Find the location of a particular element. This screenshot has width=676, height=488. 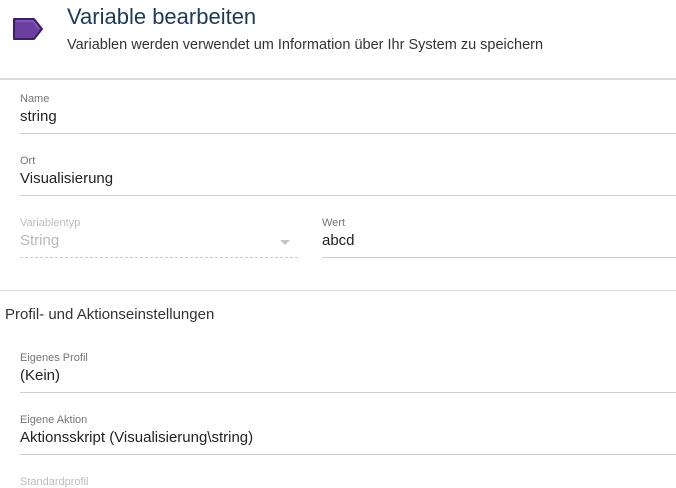

page-title: Variable bearbeiten is located at coordinates (162, 16).